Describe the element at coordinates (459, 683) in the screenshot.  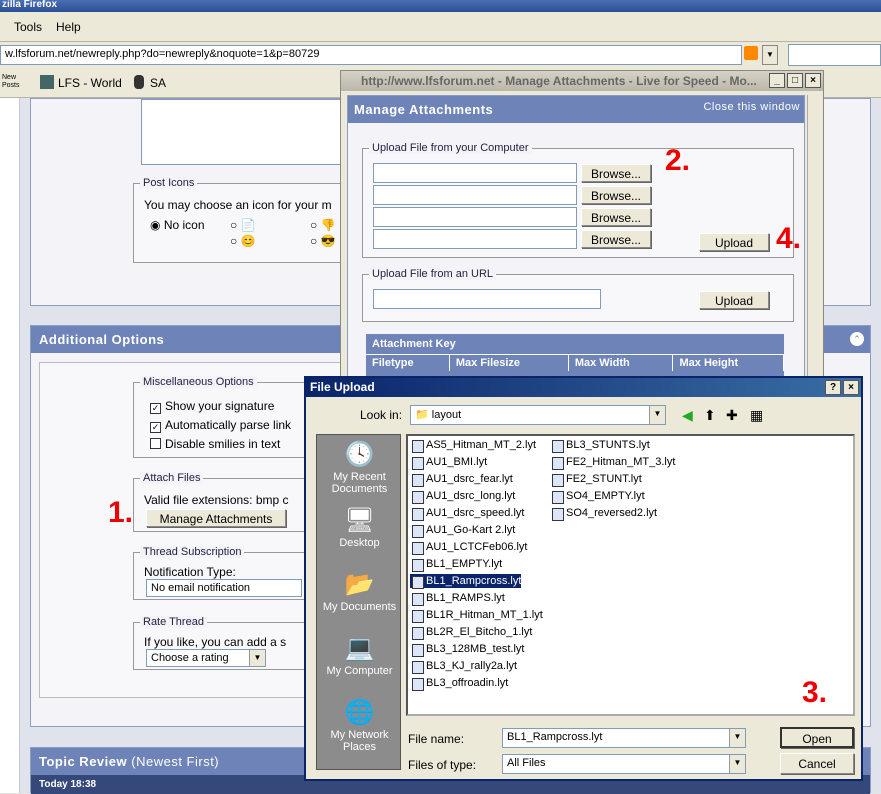
I see `file-item: BL3_offroadin.lyt` at that location.